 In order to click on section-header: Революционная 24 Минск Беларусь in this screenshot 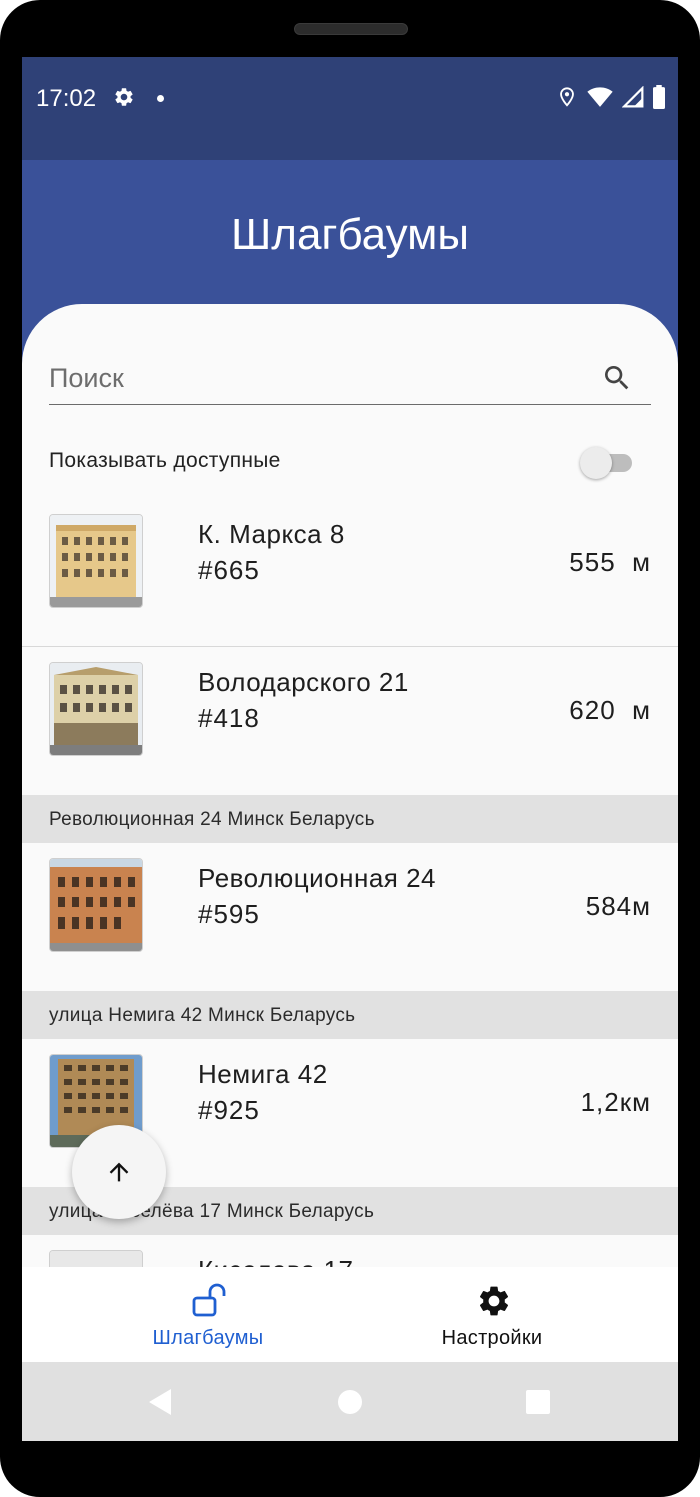, I will do `click(350, 819)`.